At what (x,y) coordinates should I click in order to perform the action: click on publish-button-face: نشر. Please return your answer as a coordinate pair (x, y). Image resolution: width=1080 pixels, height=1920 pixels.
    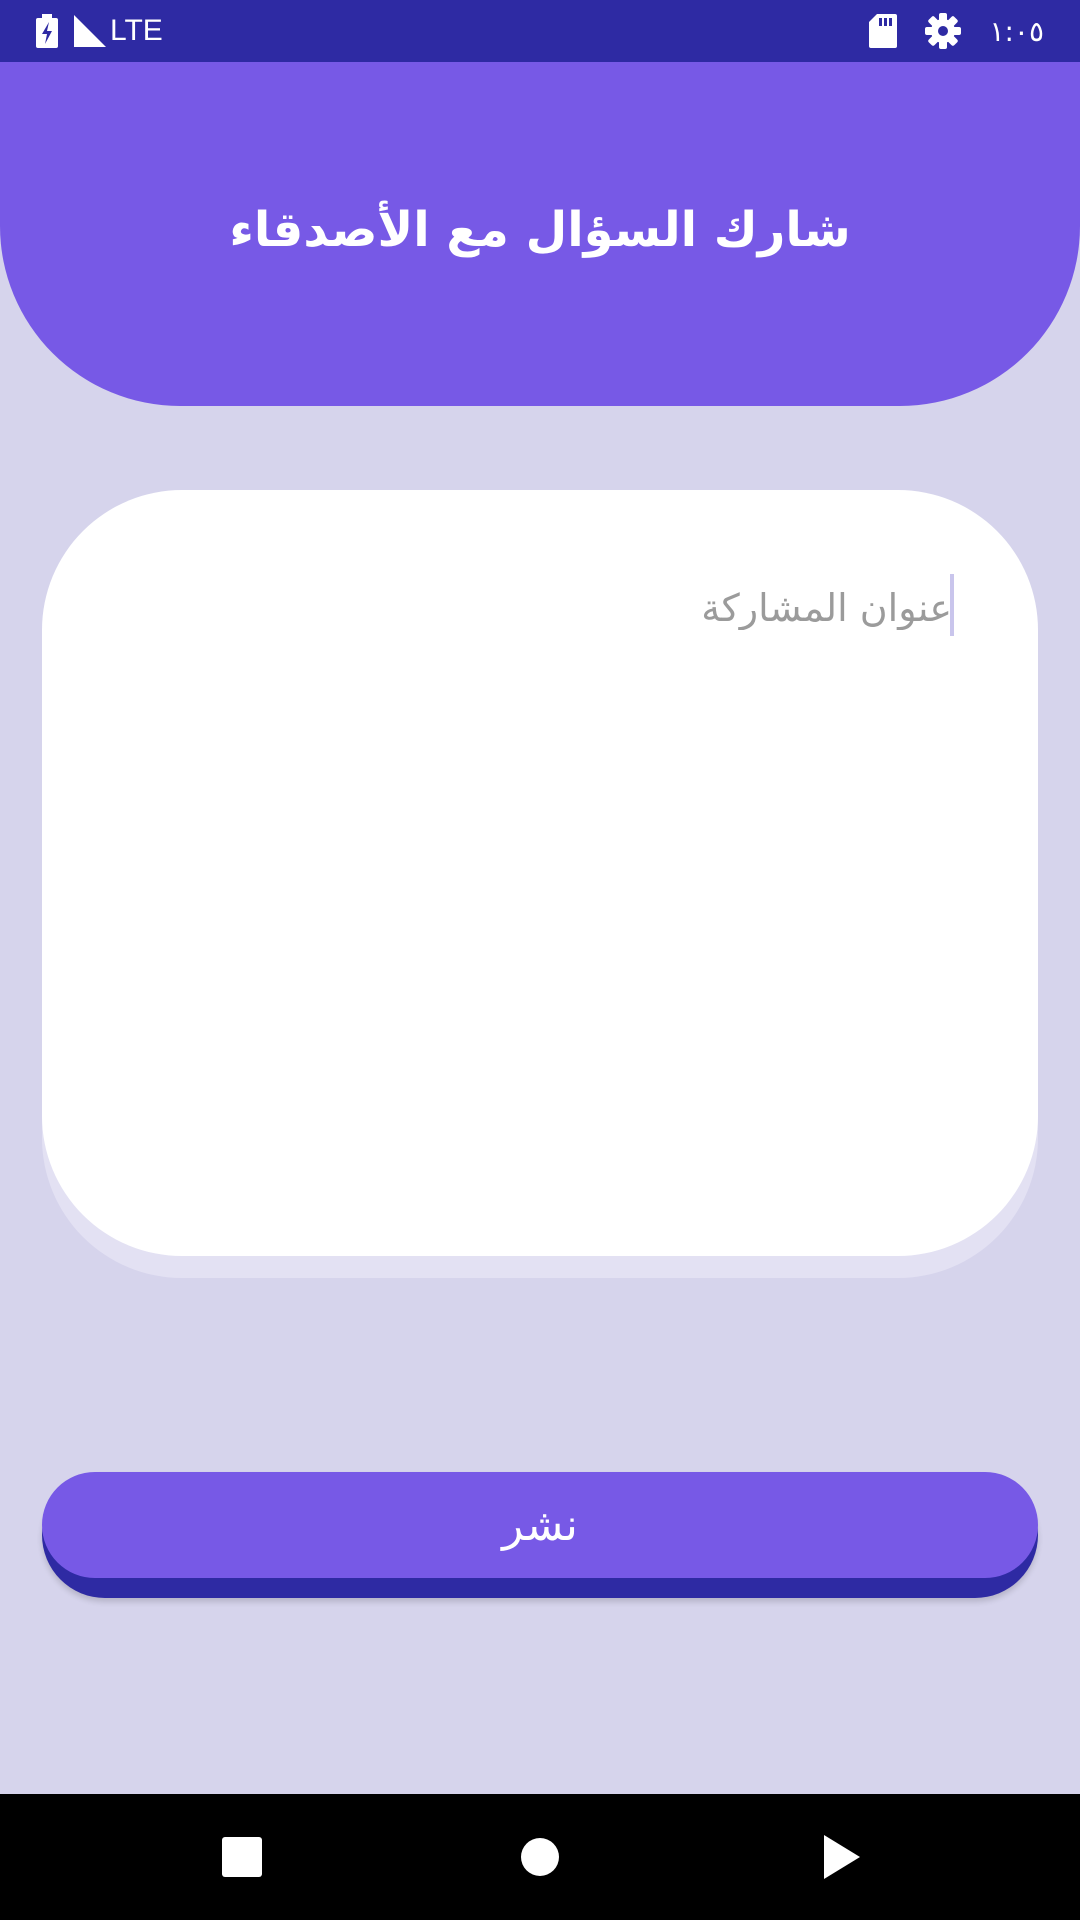
    Looking at the image, I should click on (540, 1525).